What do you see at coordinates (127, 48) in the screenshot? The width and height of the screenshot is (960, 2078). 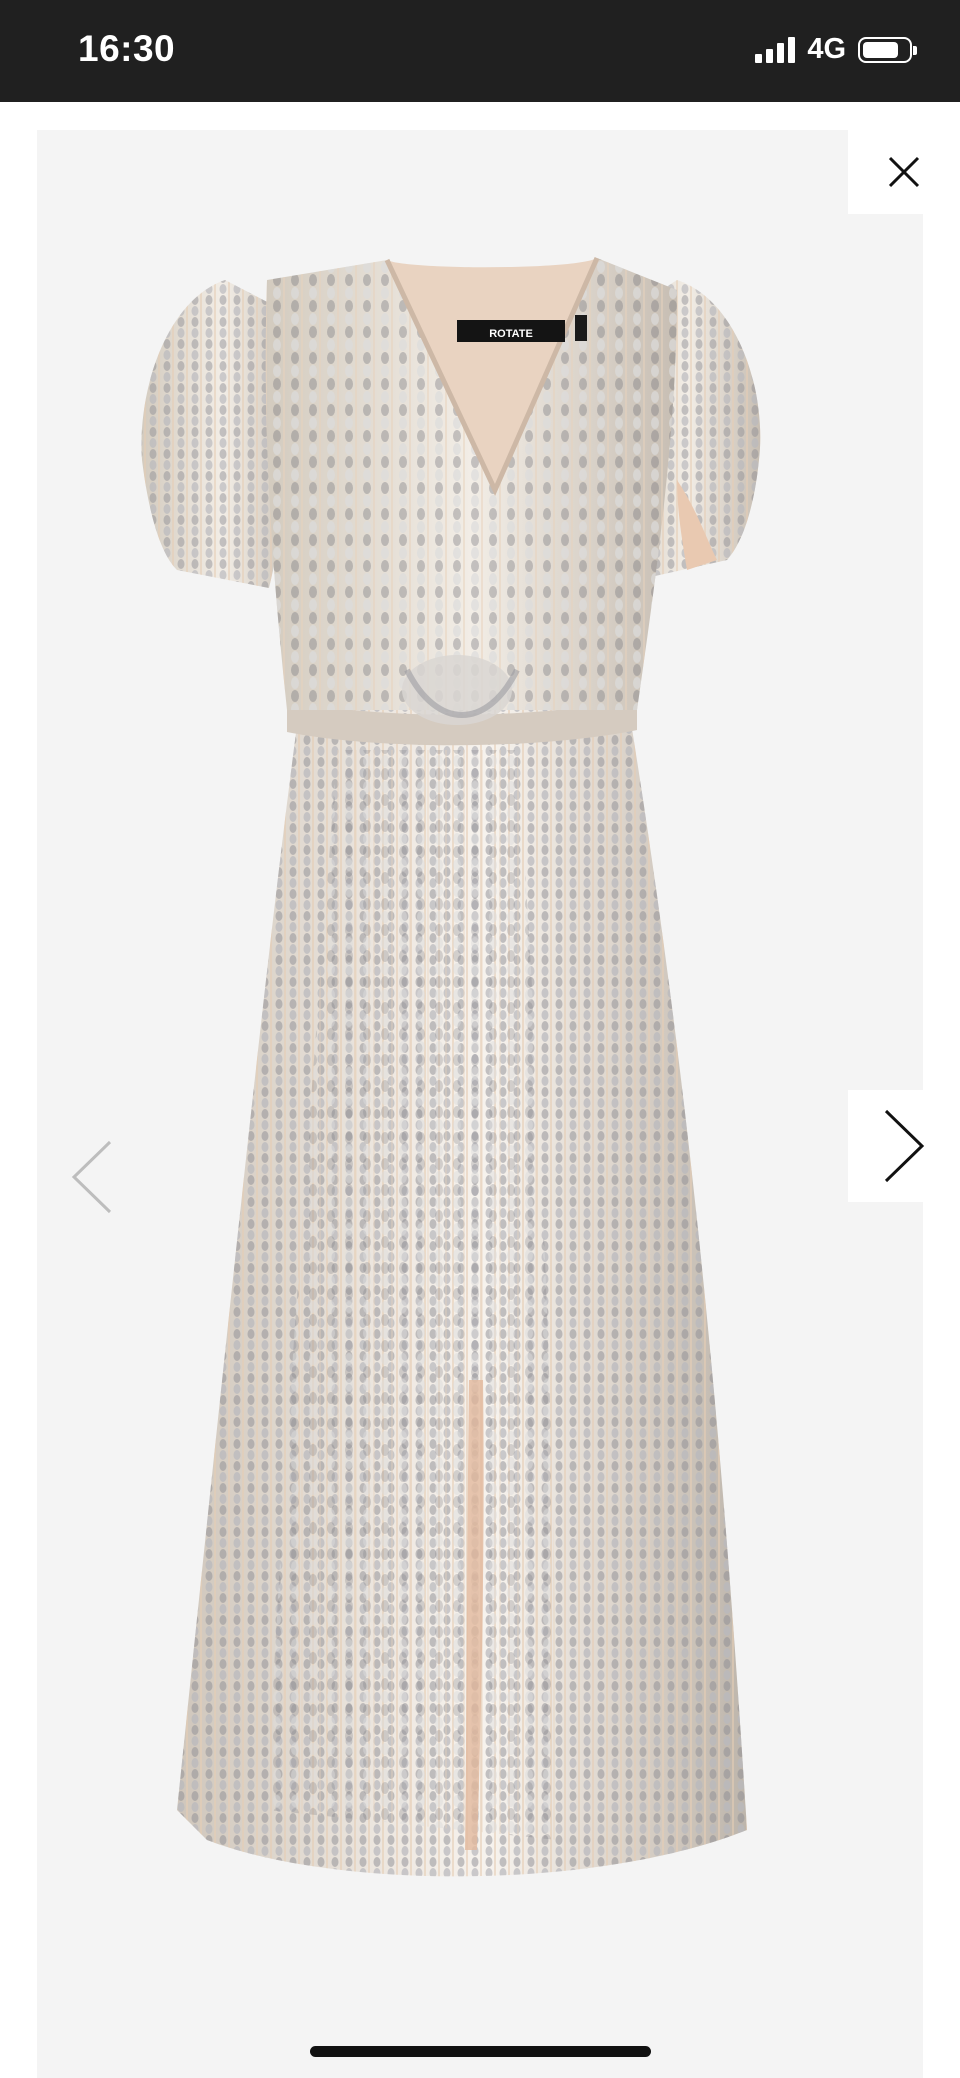 I see `status-time: 16:30` at bounding box center [127, 48].